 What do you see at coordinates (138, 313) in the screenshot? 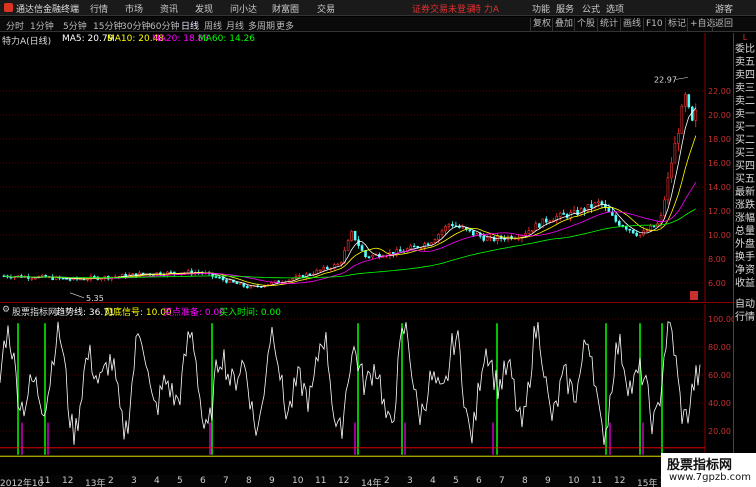
I see `indicator-bottom-signal: 见底信号: 10.00` at bounding box center [138, 313].